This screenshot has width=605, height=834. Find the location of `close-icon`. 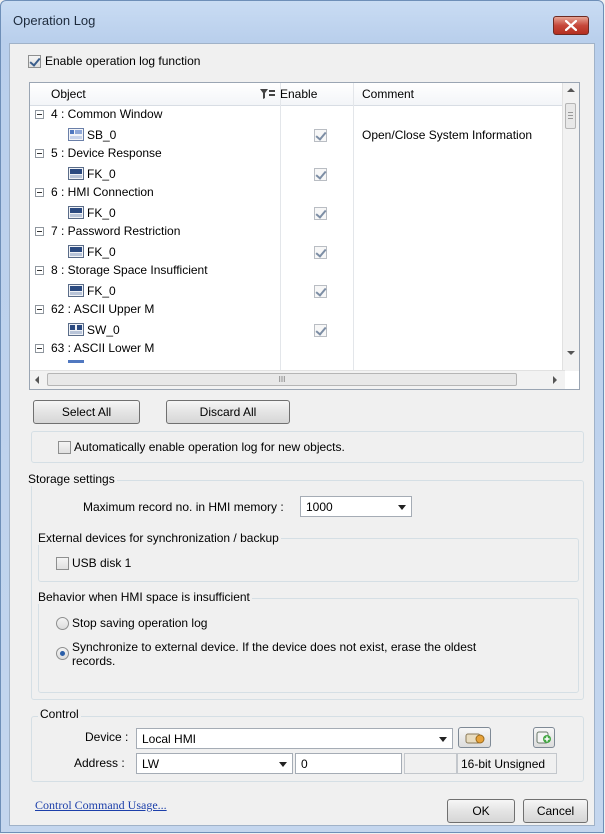

close-icon is located at coordinates (571, 25).